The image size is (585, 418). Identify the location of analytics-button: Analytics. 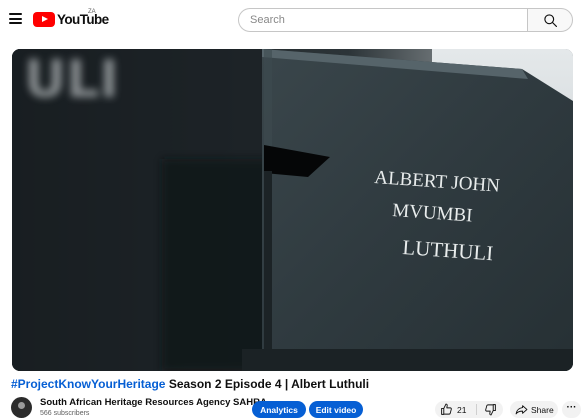
(279, 409).